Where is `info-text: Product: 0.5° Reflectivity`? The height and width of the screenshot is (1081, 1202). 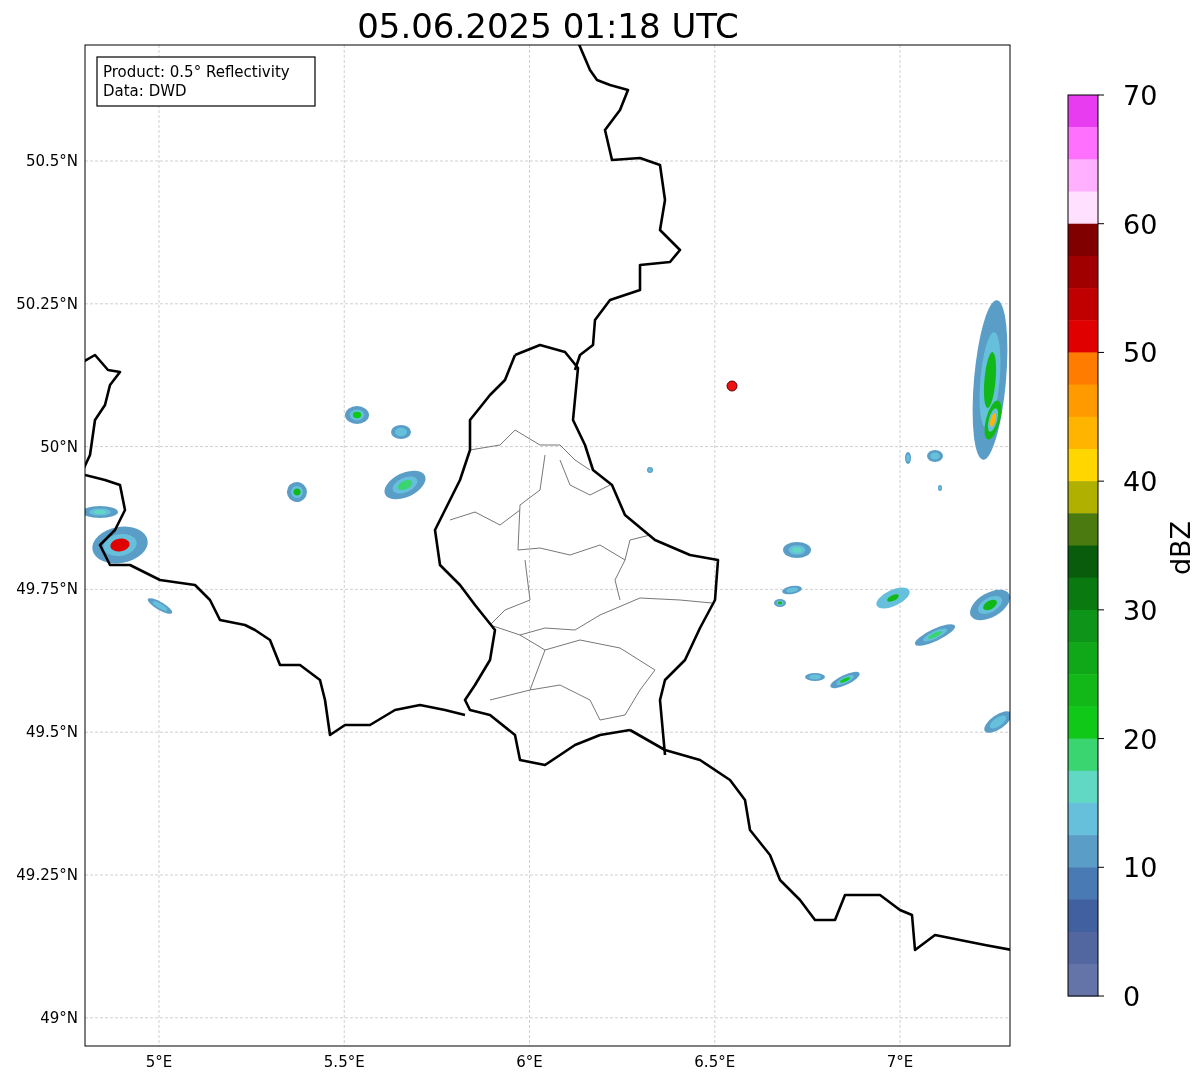 info-text: Product: 0.5° Reflectivity is located at coordinates (196, 72).